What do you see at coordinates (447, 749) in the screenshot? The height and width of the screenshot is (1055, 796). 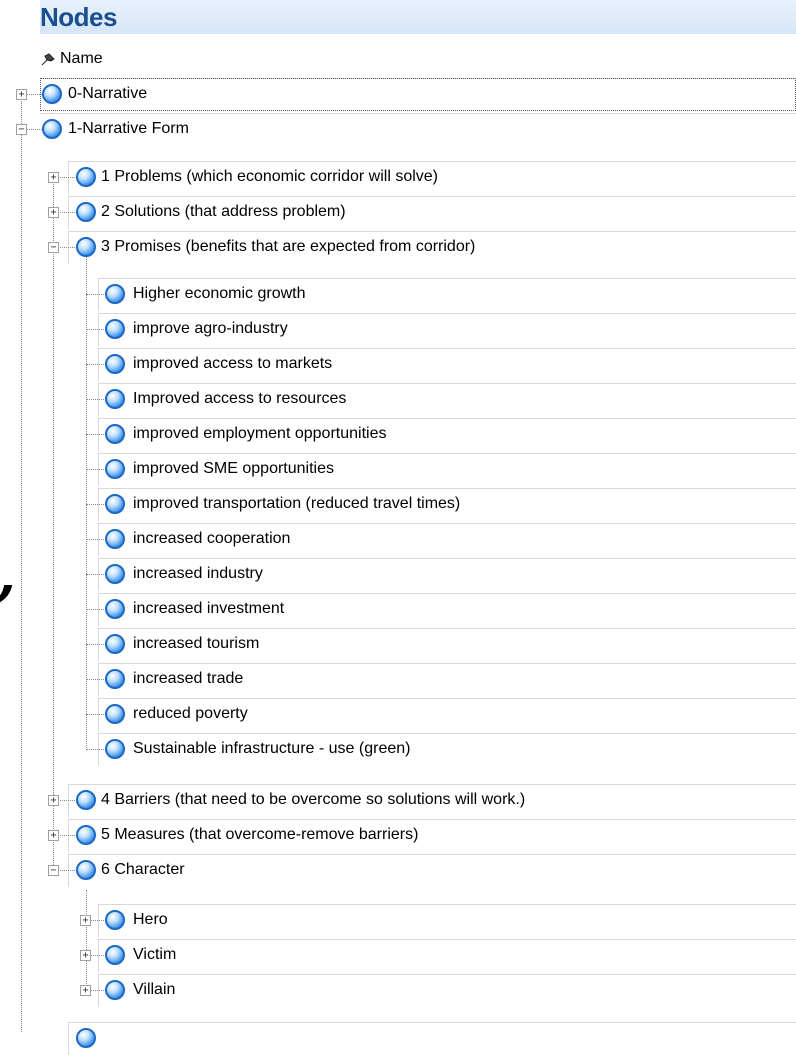 I see `tree-row: Sustainable infrastructure - use (green)` at bounding box center [447, 749].